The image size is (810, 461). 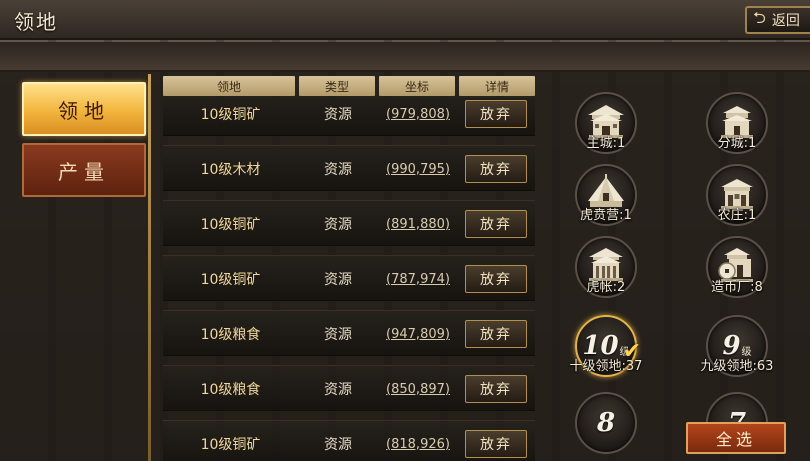 I want to click on back-button: ⮌ 返回, so click(x=777, y=20).